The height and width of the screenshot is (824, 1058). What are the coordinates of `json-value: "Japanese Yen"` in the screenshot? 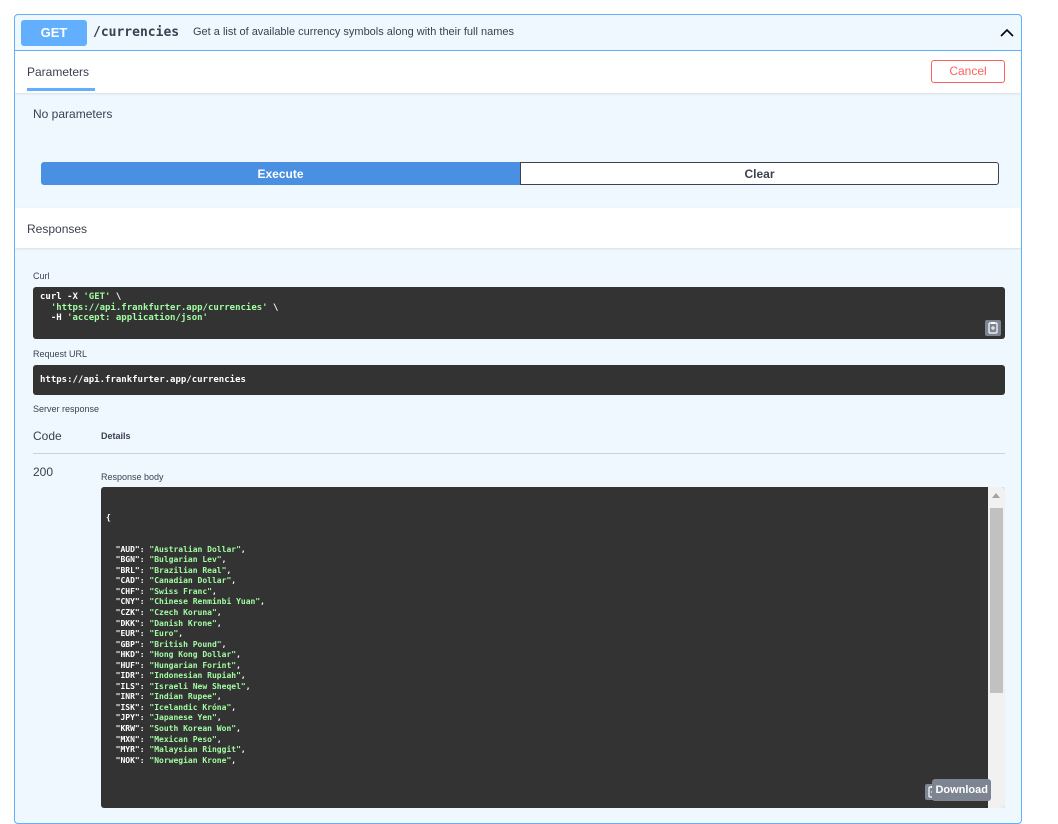 It's located at (183, 718).